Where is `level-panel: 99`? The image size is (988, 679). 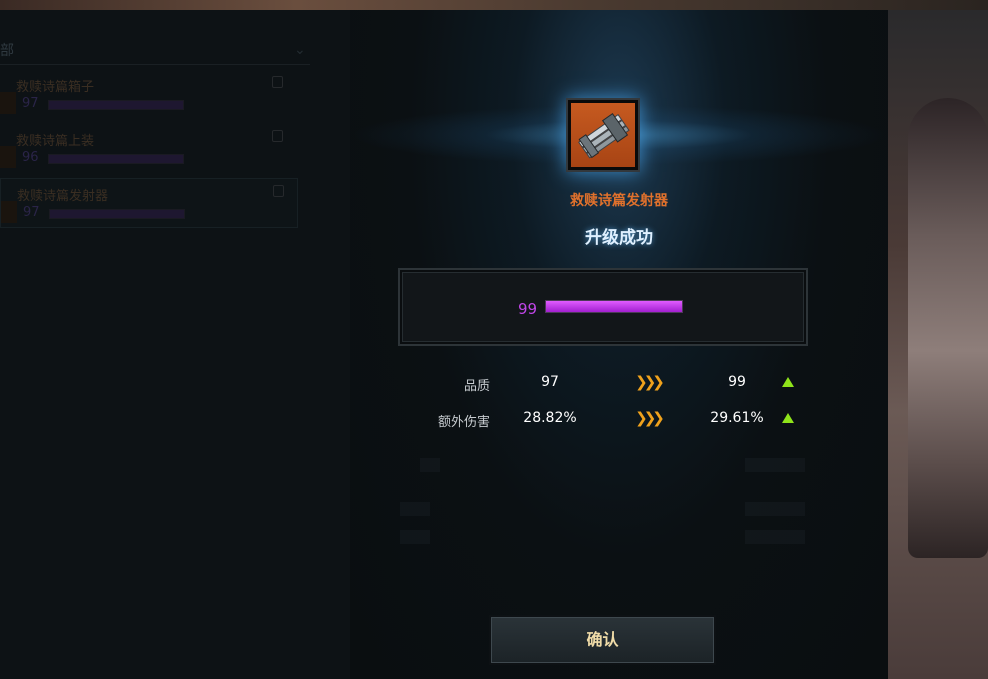 level-panel: 99 is located at coordinates (603, 307).